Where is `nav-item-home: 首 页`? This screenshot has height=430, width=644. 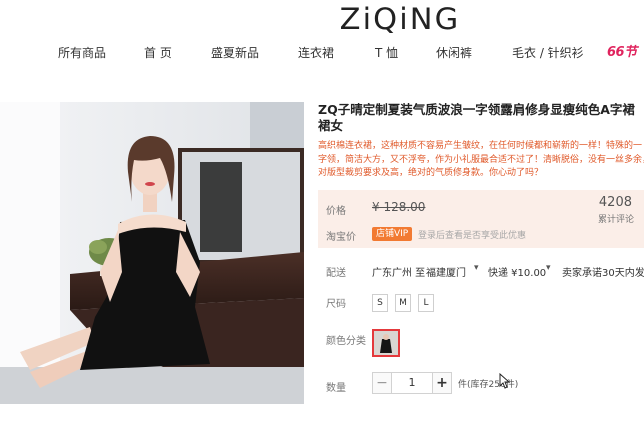 nav-item-home: 首 页 is located at coordinates (158, 52).